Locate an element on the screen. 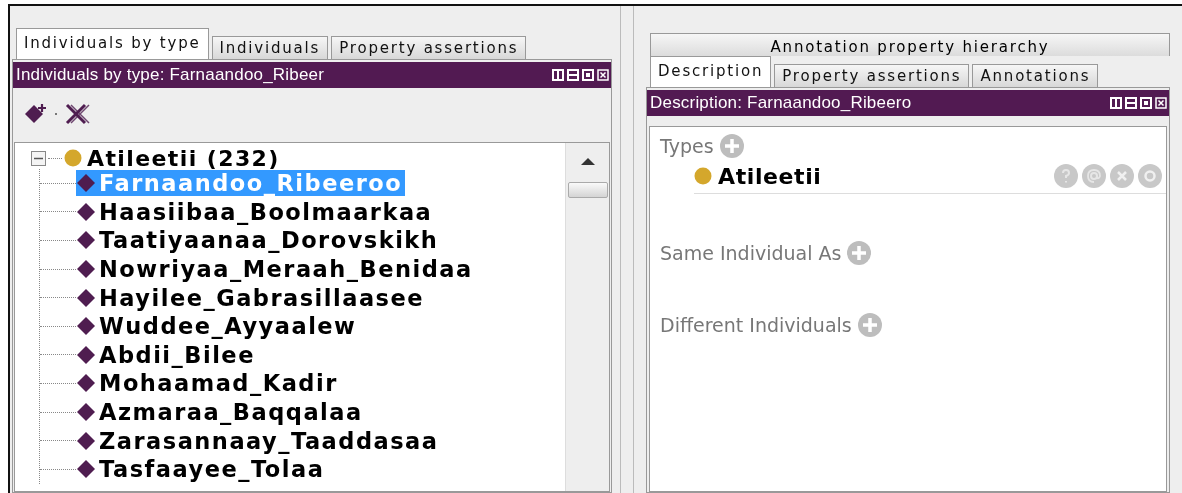 The height and width of the screenshot is (493, 1182). delete-individual-icon is located at coordinates (78, 114).